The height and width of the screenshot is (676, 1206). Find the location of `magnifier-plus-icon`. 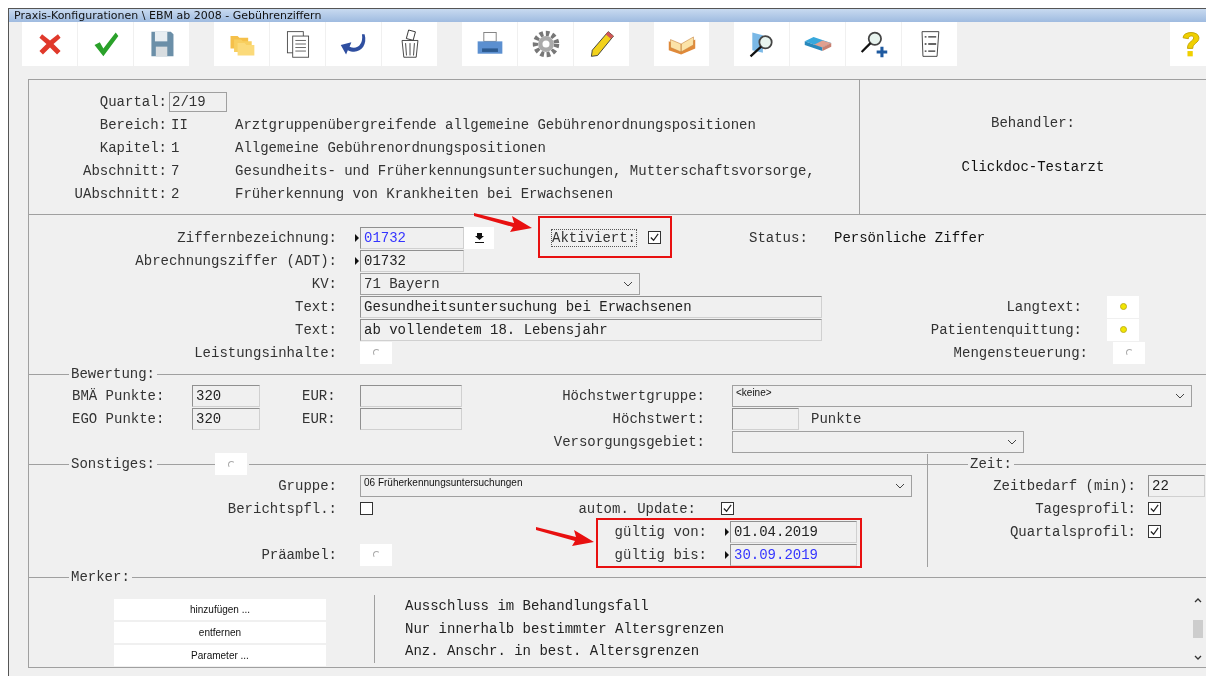

magnifier-plus-icon is located at coordinates (873, 44).